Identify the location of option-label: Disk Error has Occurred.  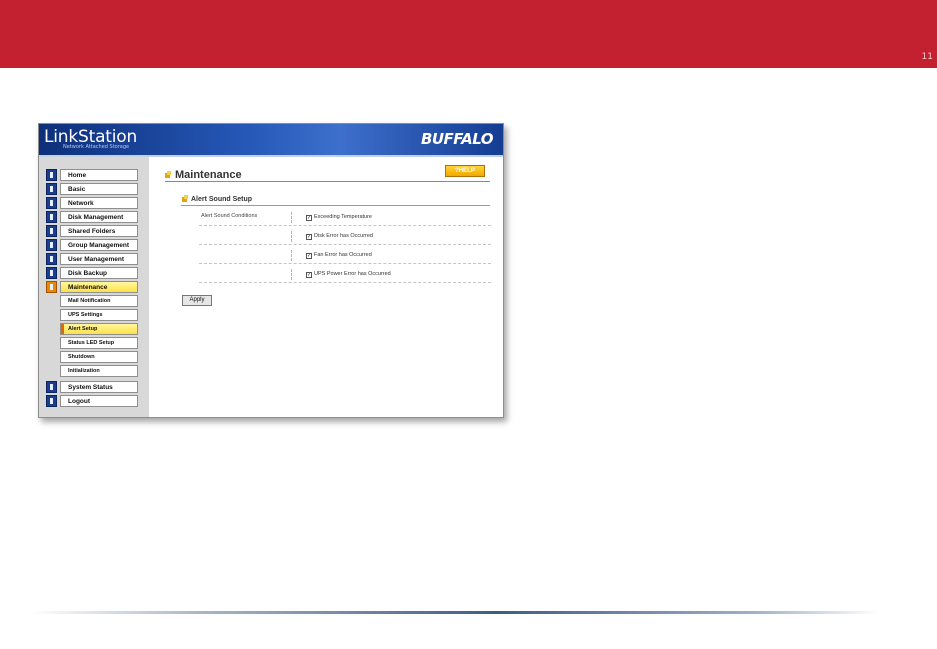
(343, 236).